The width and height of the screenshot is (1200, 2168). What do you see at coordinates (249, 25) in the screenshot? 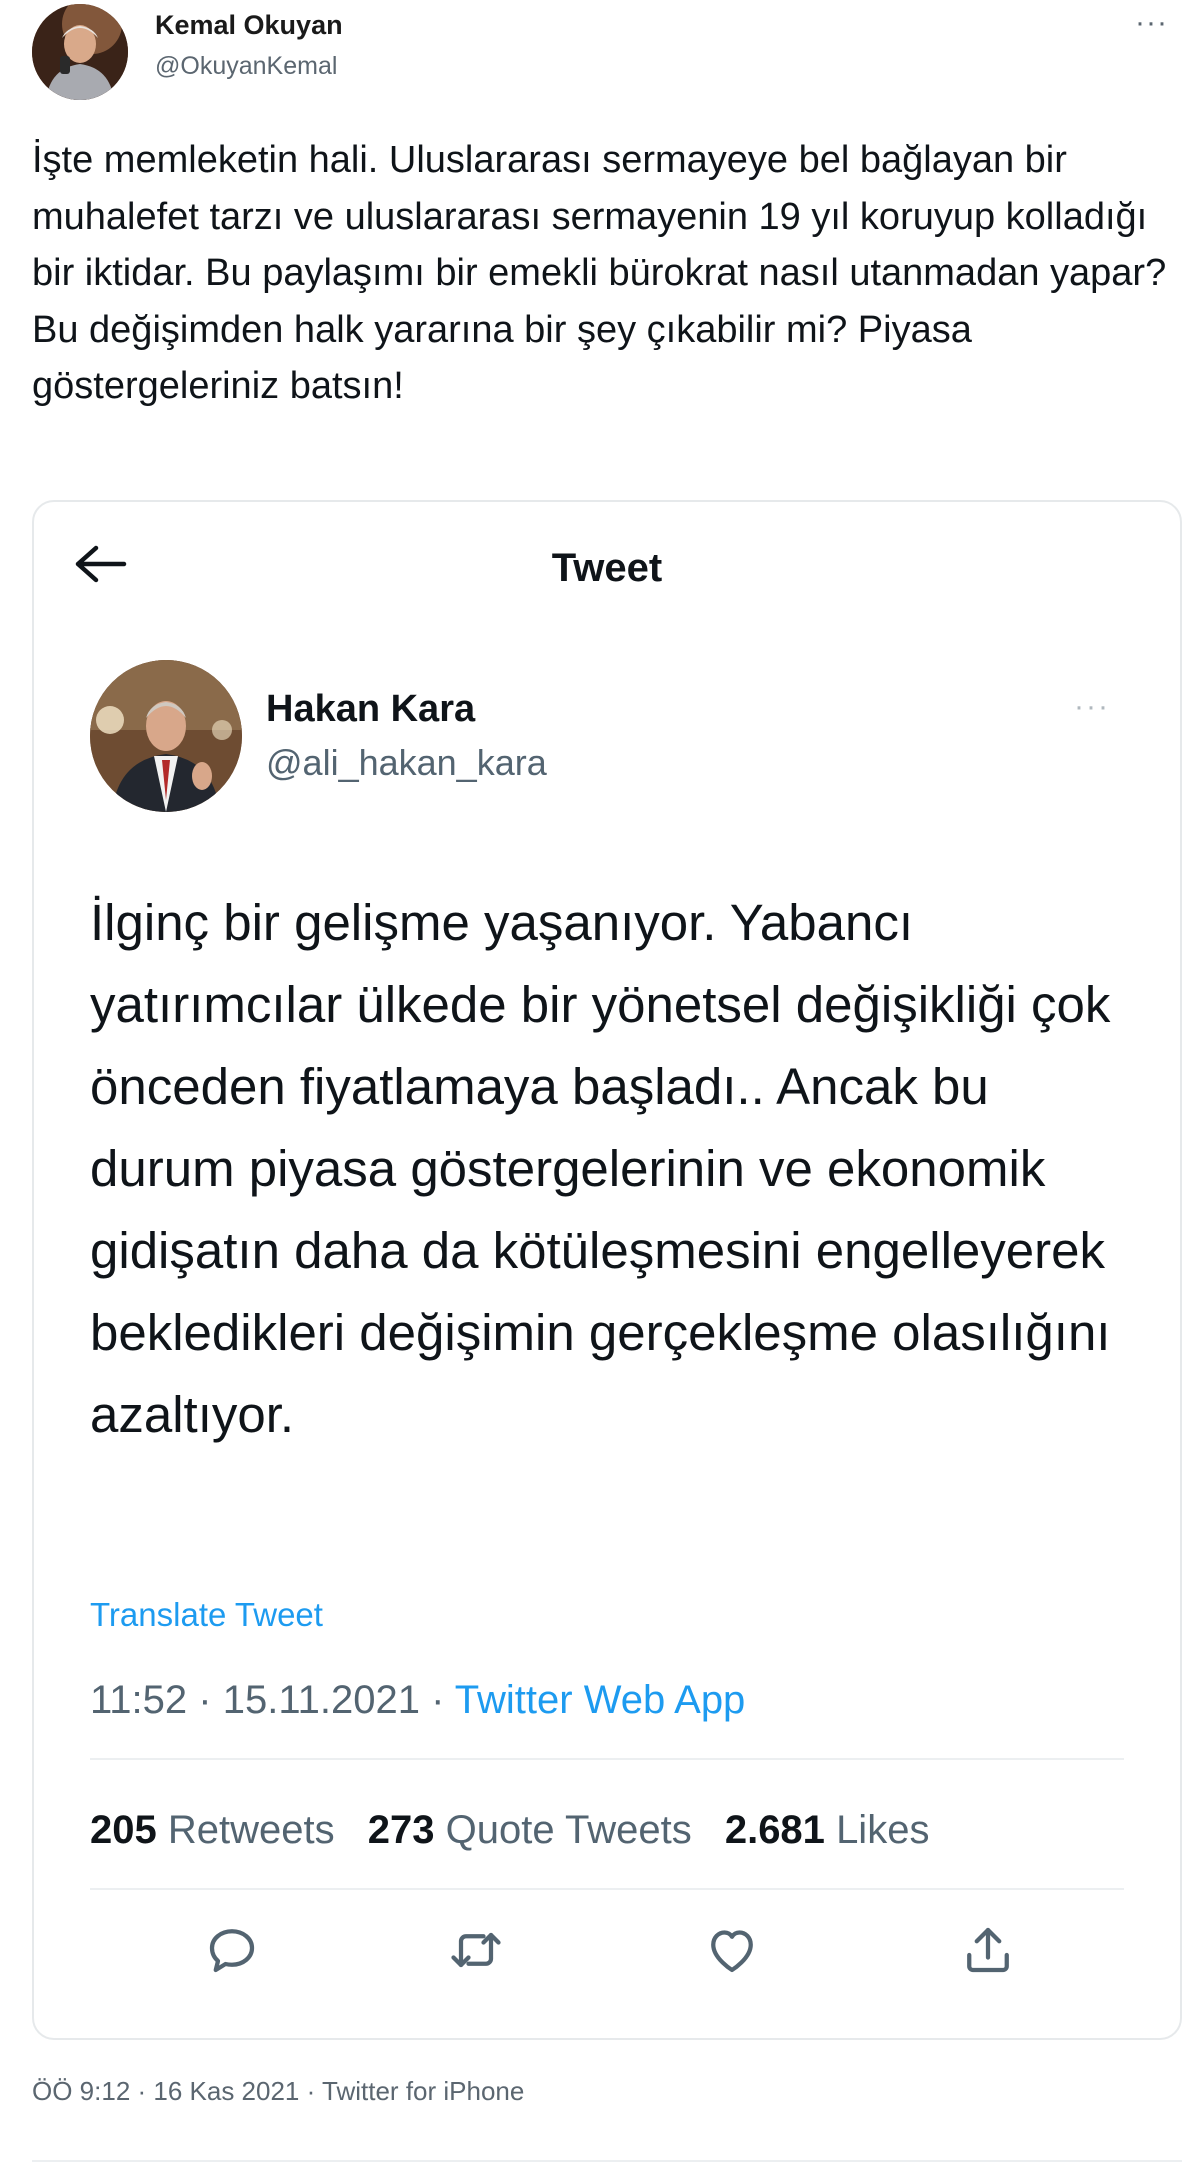
I see `author-name: Kemal Okuyan` at bounding box center [249, 25].